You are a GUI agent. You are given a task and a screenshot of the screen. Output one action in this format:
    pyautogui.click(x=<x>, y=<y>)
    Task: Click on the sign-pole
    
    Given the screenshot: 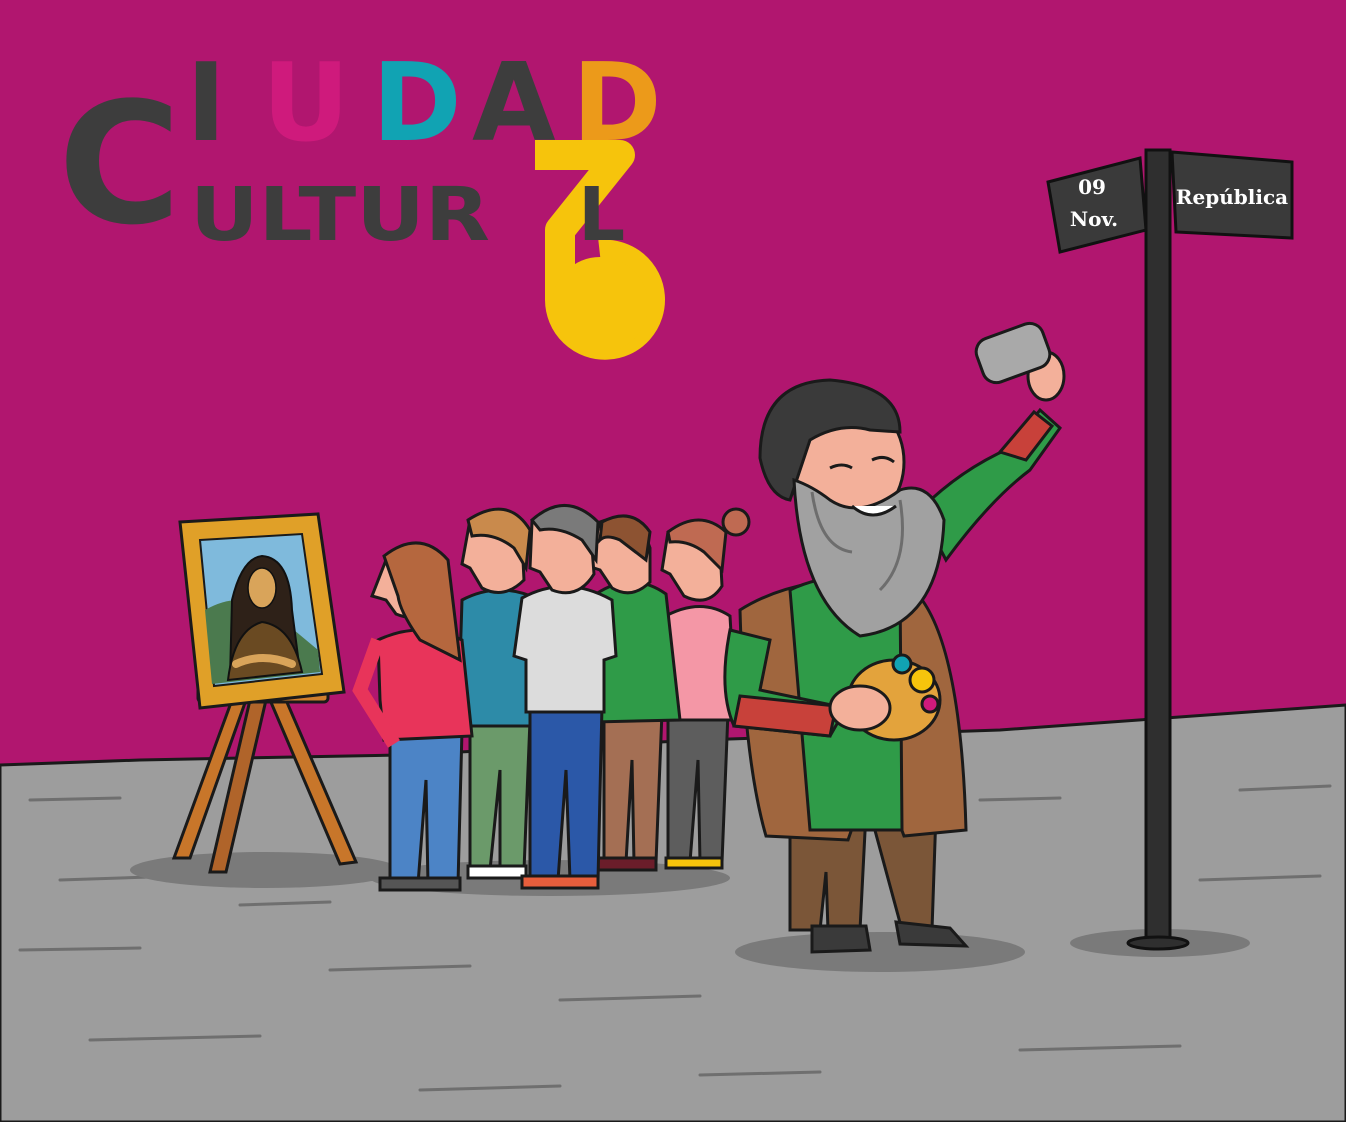 What is the action you would take?
    pyautogui.click(x=1158, y=547)
    